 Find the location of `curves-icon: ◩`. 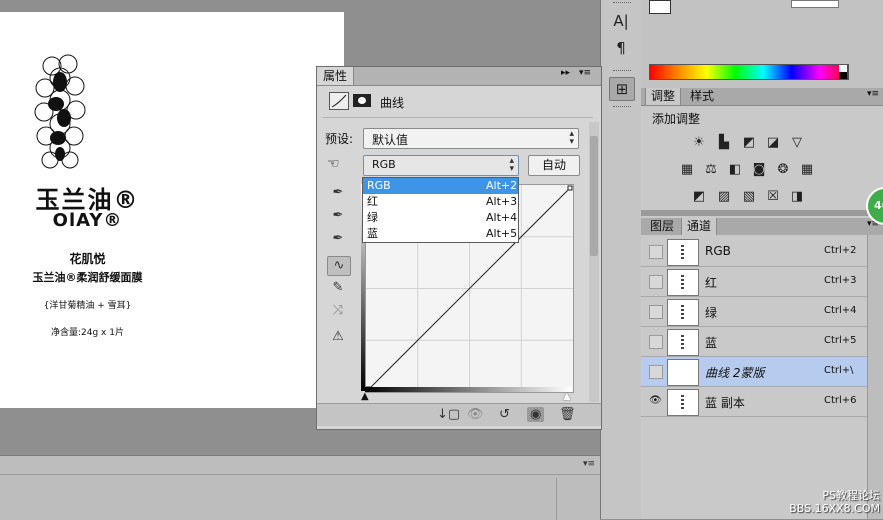

curves-icon: ◩ is located at coordinates (749, 143).